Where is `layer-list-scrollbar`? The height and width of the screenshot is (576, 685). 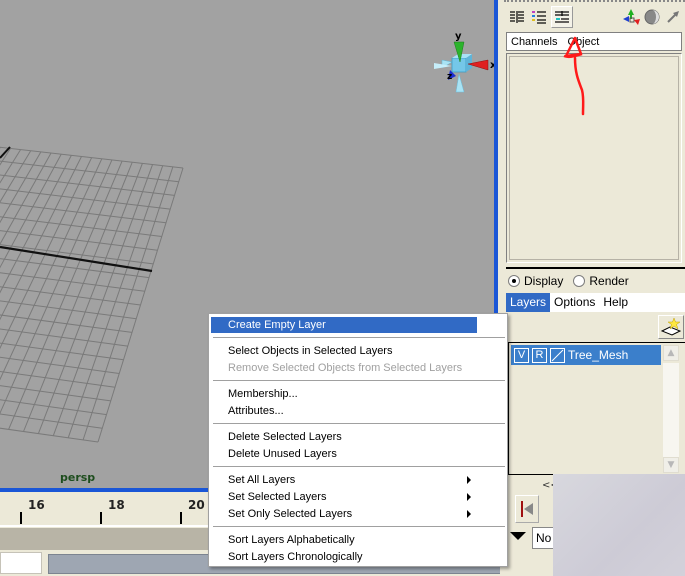
layer-list-scrollbar is located at coordinates (671, 411).